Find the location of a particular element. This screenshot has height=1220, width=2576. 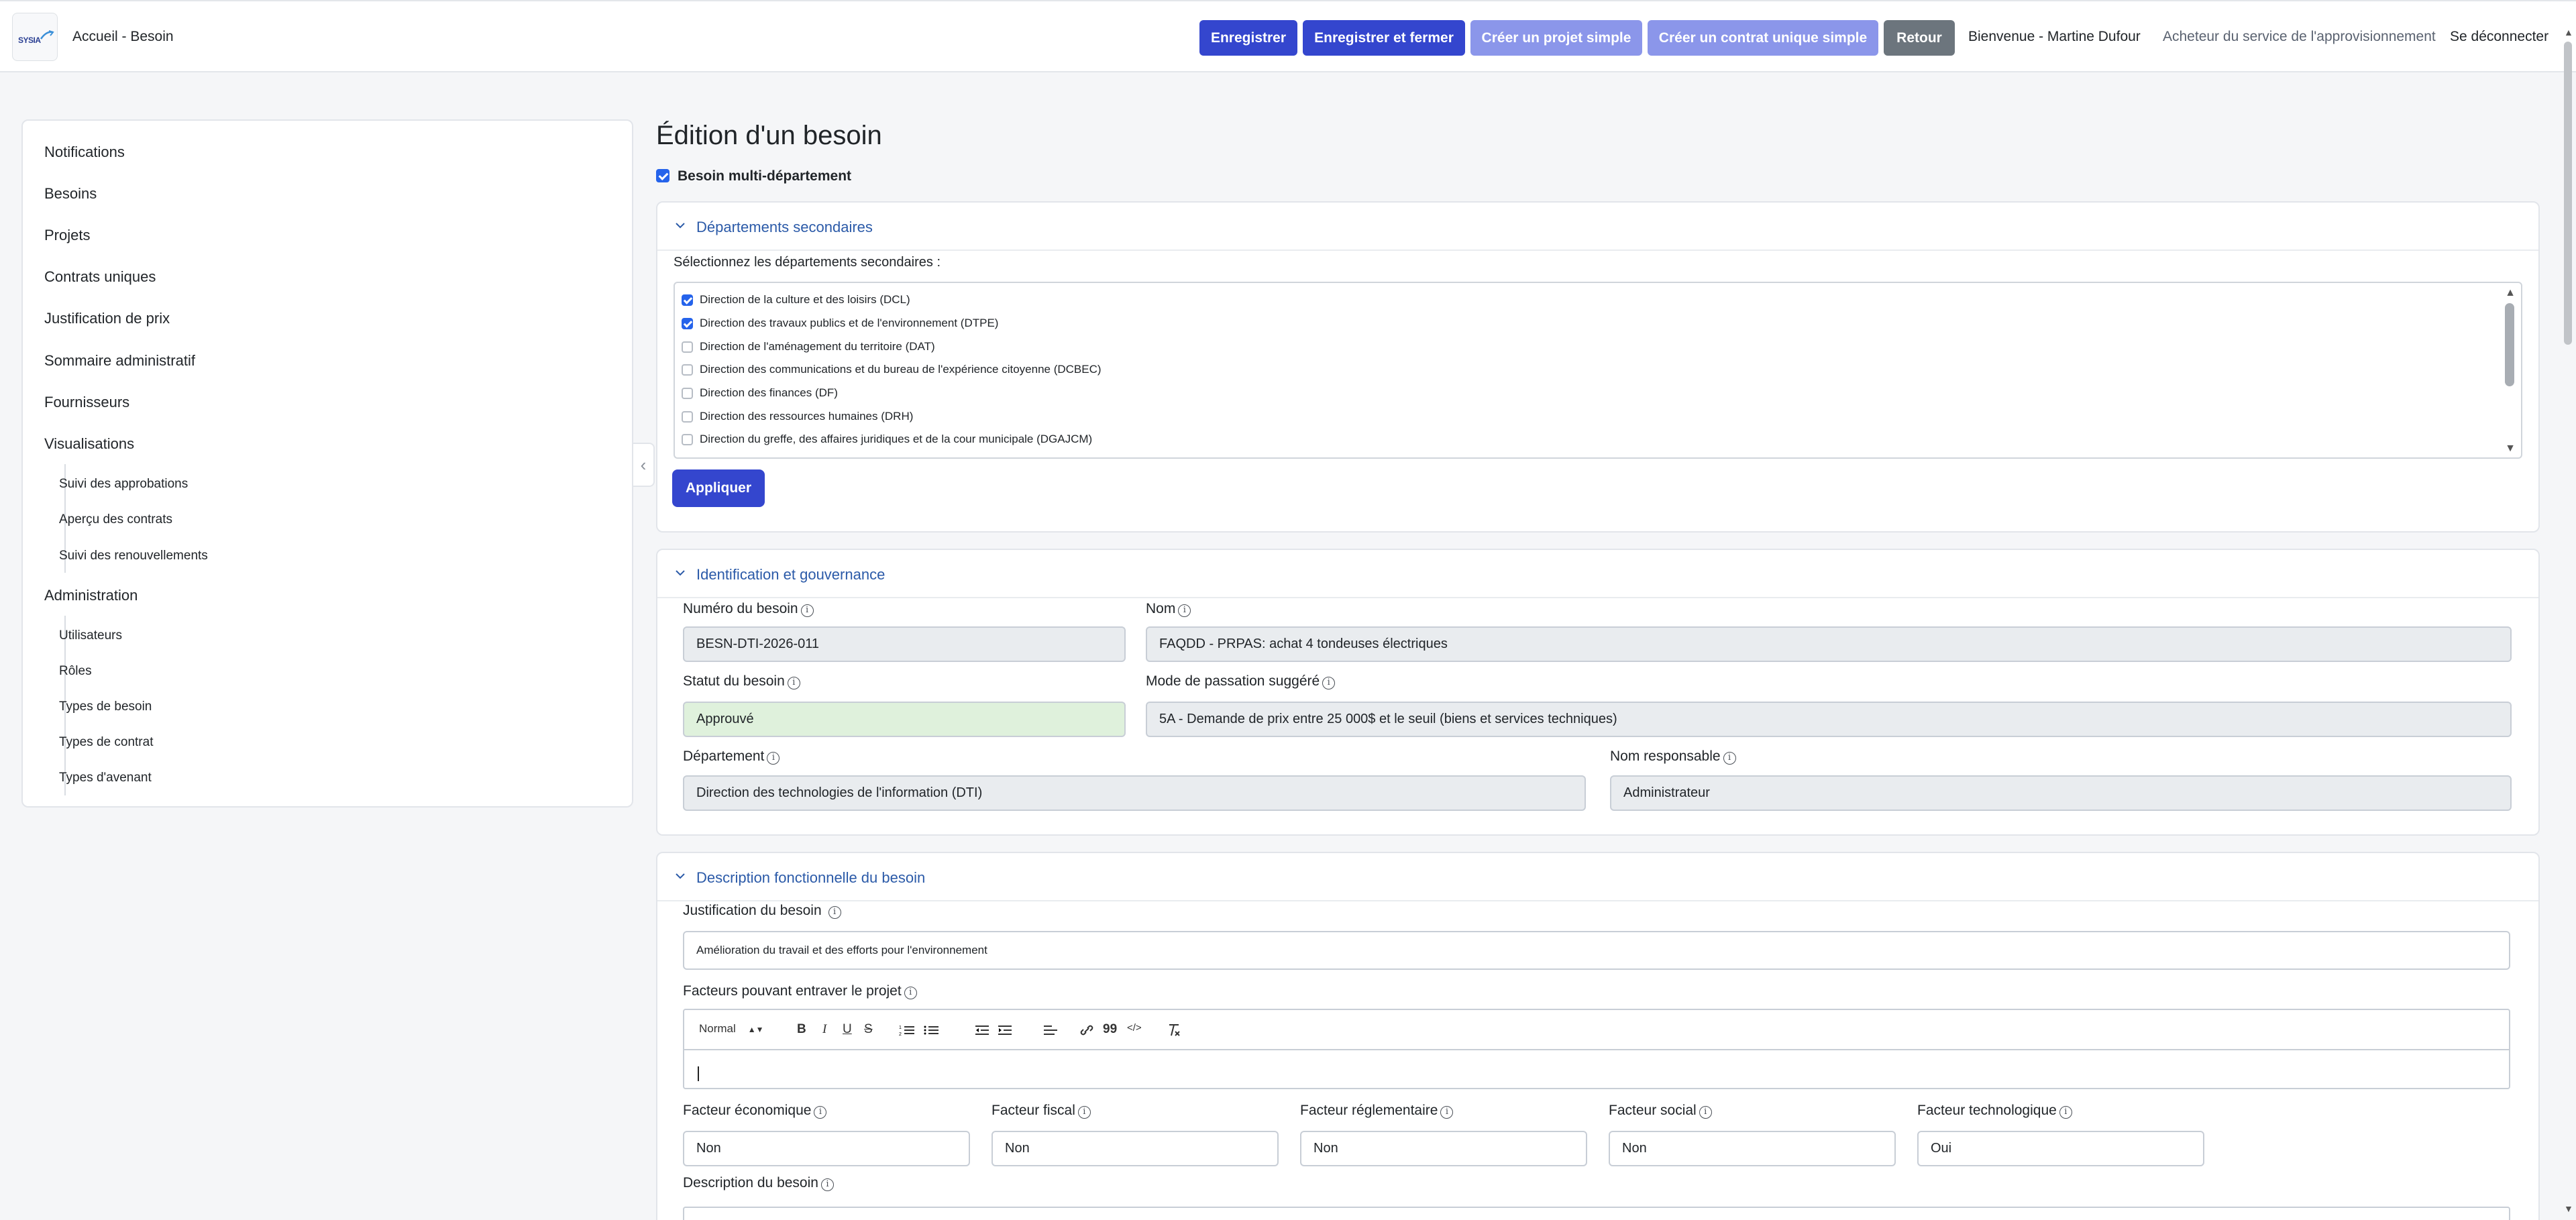

create-project-button: Créer un projet simple is located at coordinates (1556, 38).